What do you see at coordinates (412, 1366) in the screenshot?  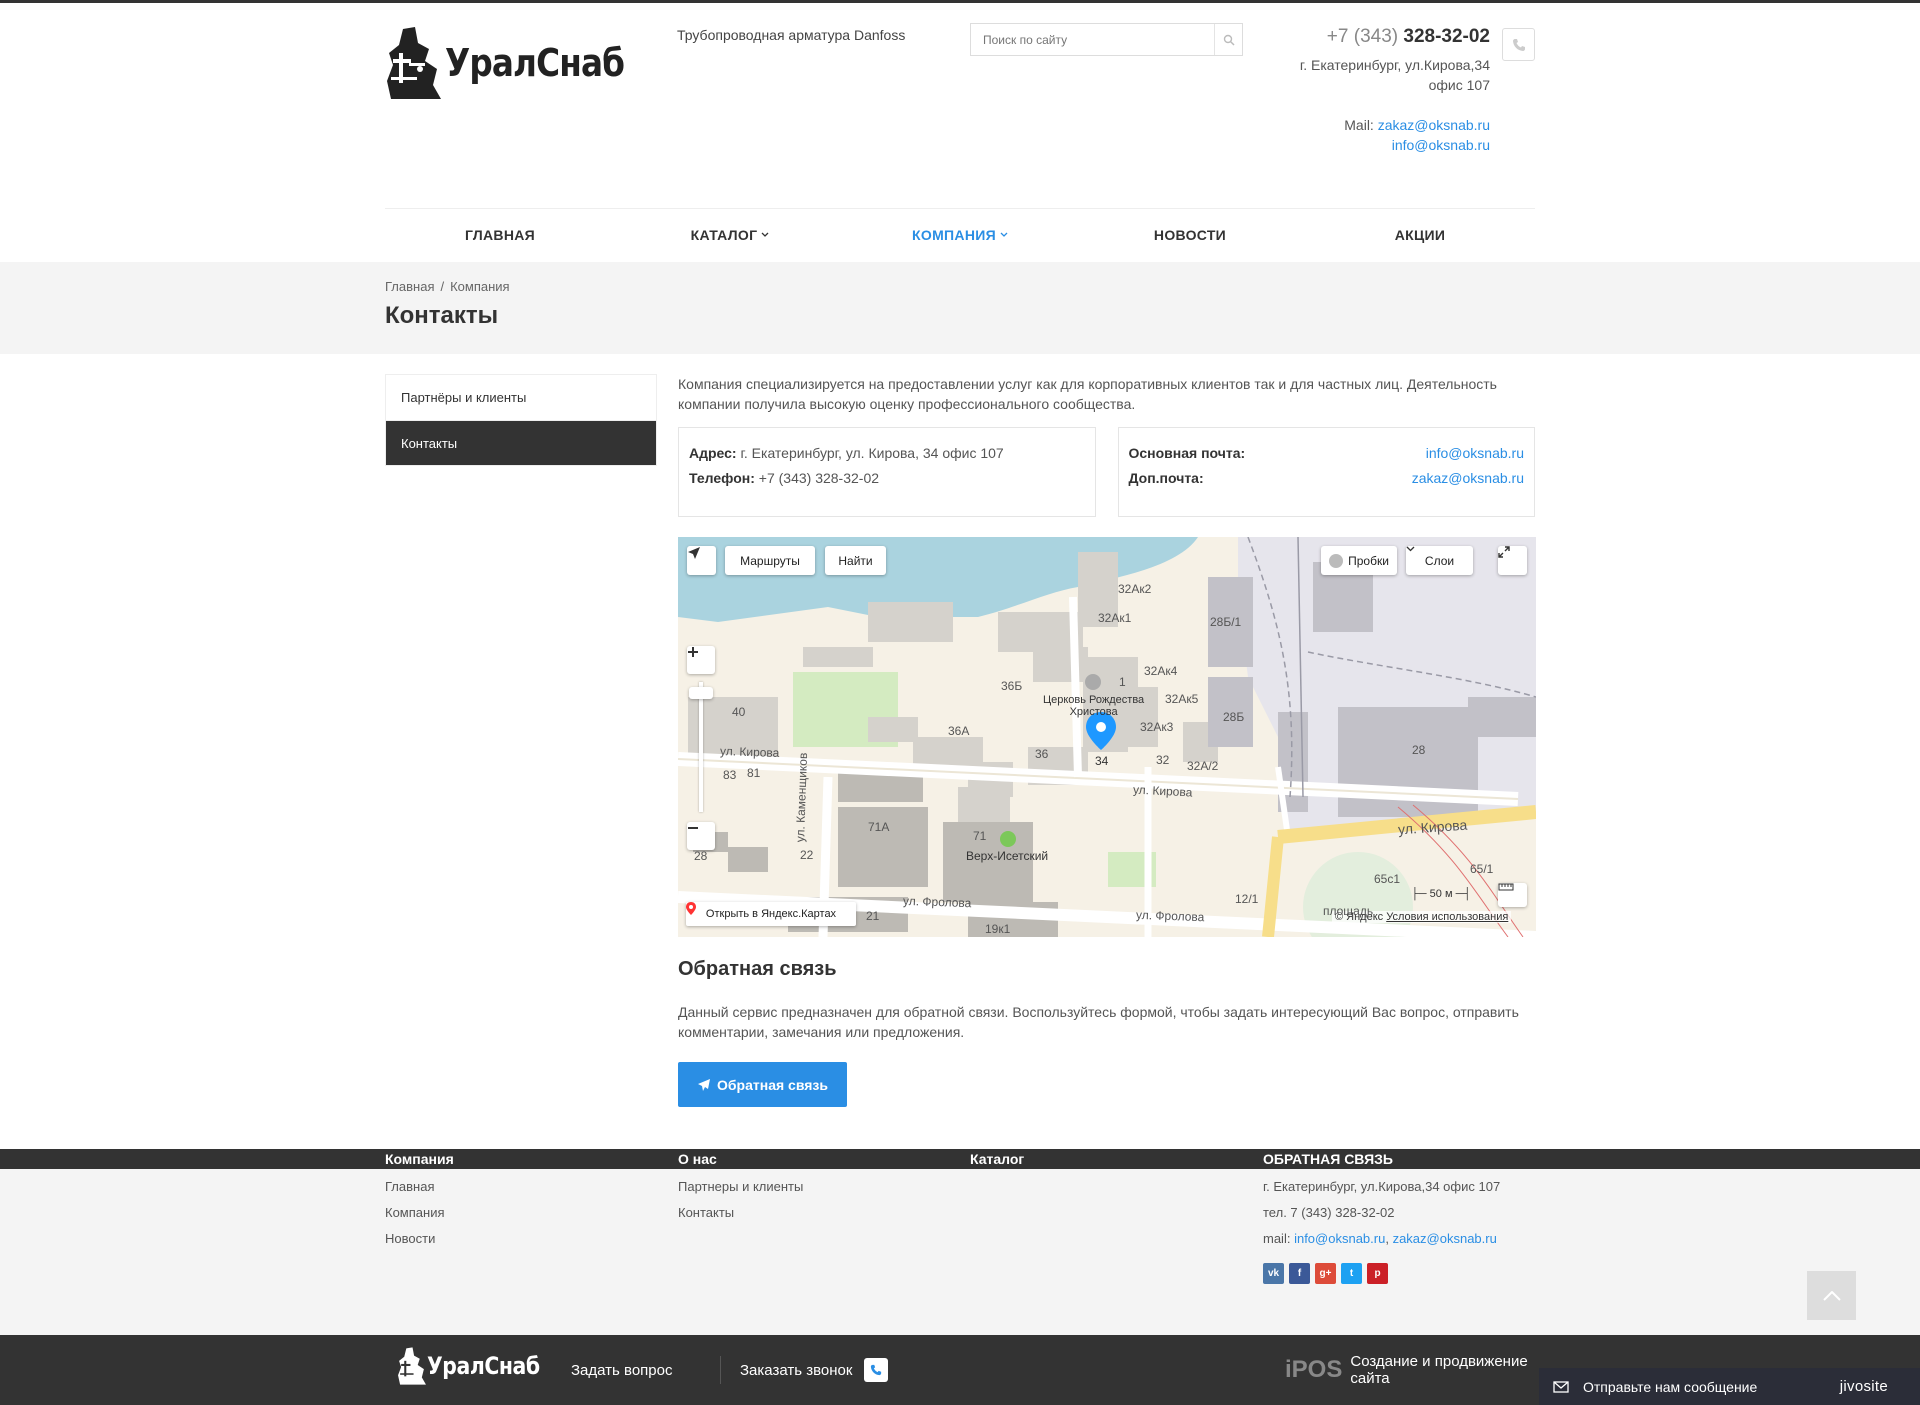 I see `logo-icon` at bounding box center [412, 1366].